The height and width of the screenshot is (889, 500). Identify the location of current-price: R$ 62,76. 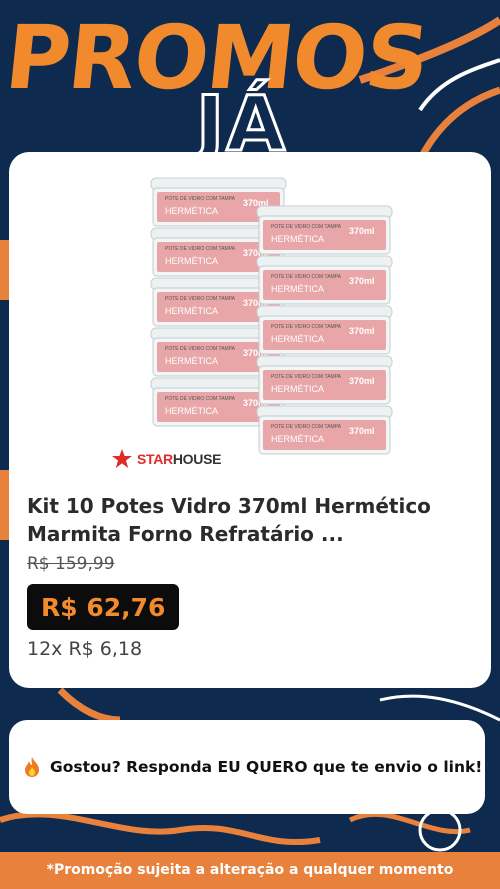
(103, 607).